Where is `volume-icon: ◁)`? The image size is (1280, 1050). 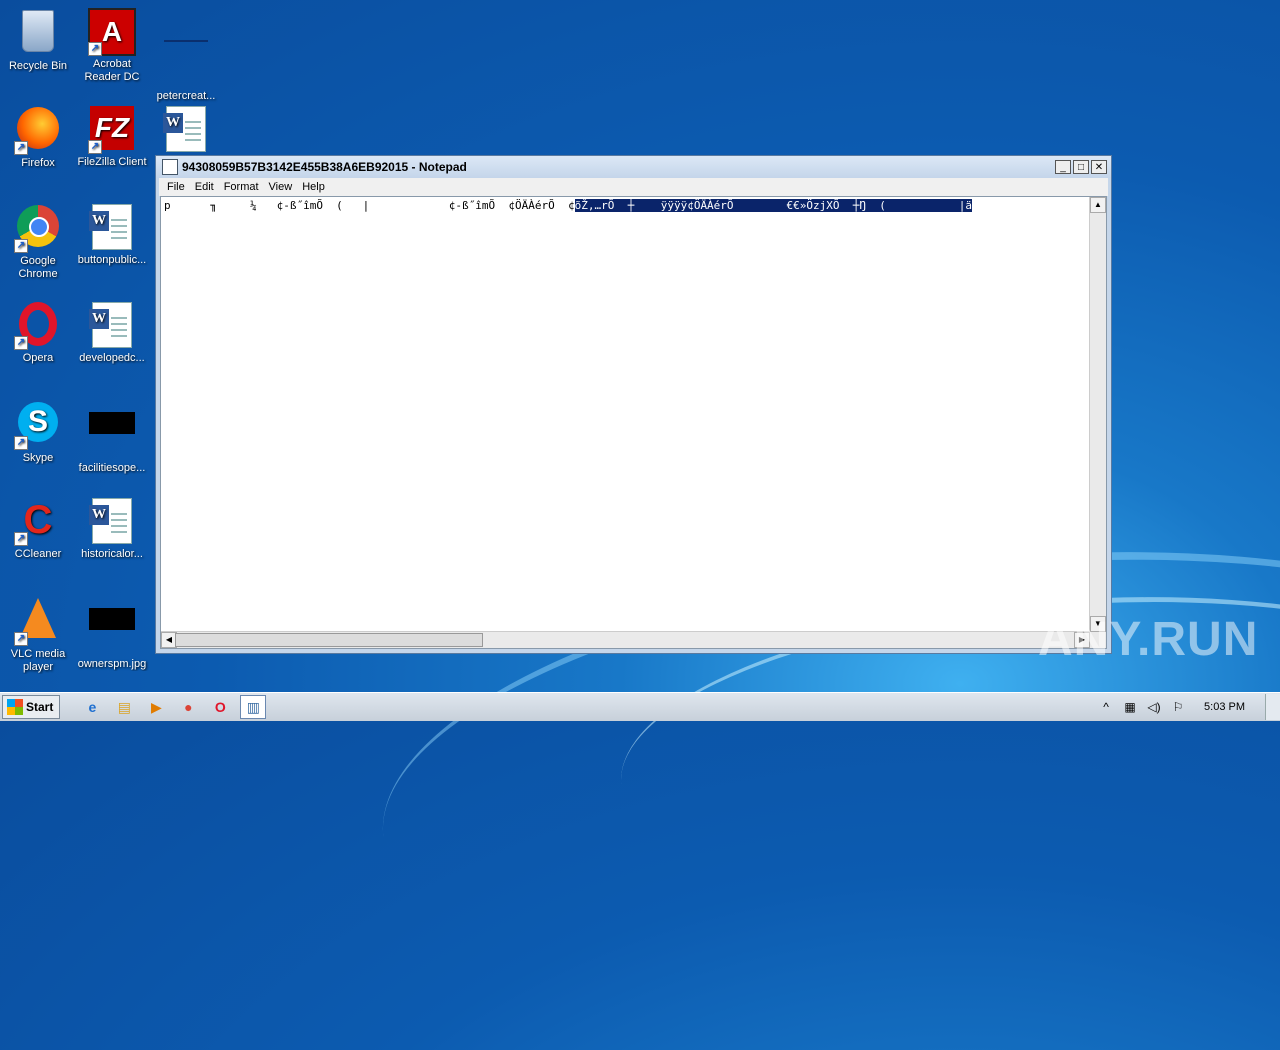
volume-icon: ◁) is located at coordinates (1154, 707).